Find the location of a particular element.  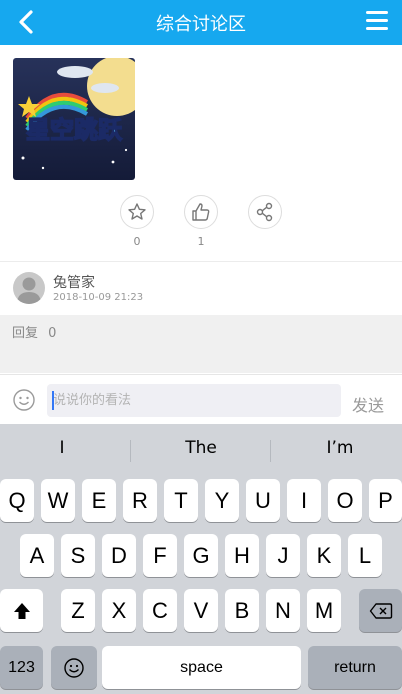

starry-jump-game-icon: 星空跳跃 is located at coordinates (74, 119).